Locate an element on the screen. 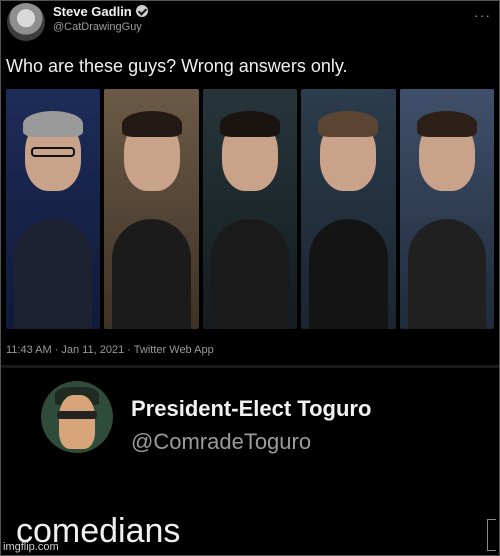 The height and width of the screenshot is (556, 500). author-name-text: Steve Gadlin is located at coordinates (92, 11).